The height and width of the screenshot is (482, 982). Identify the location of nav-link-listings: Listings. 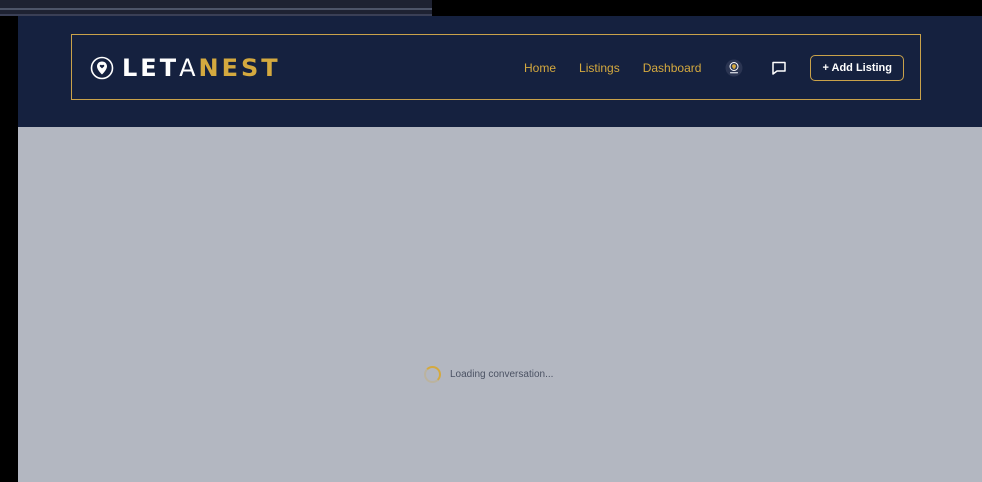
(599, 68).